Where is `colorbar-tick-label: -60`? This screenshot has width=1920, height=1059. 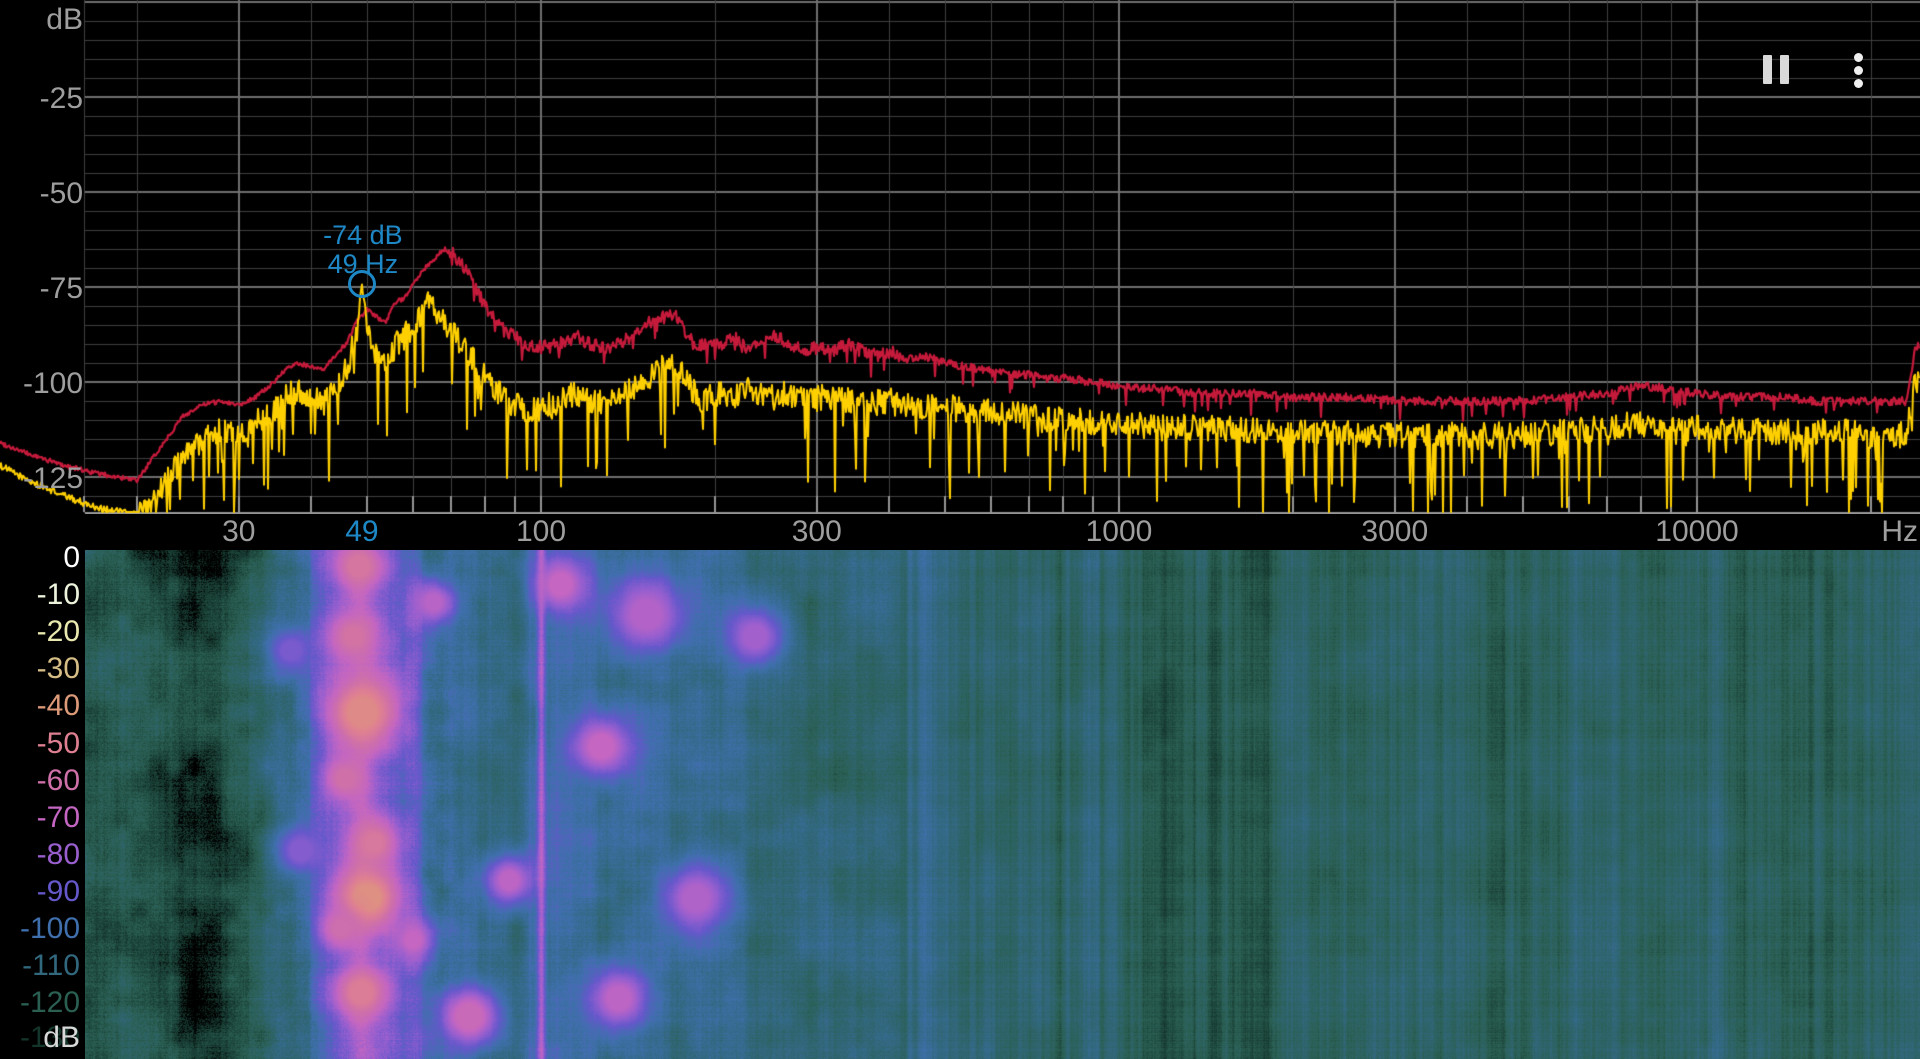
colorbar-tick-label: -60 is located at coordinates (58, 780).